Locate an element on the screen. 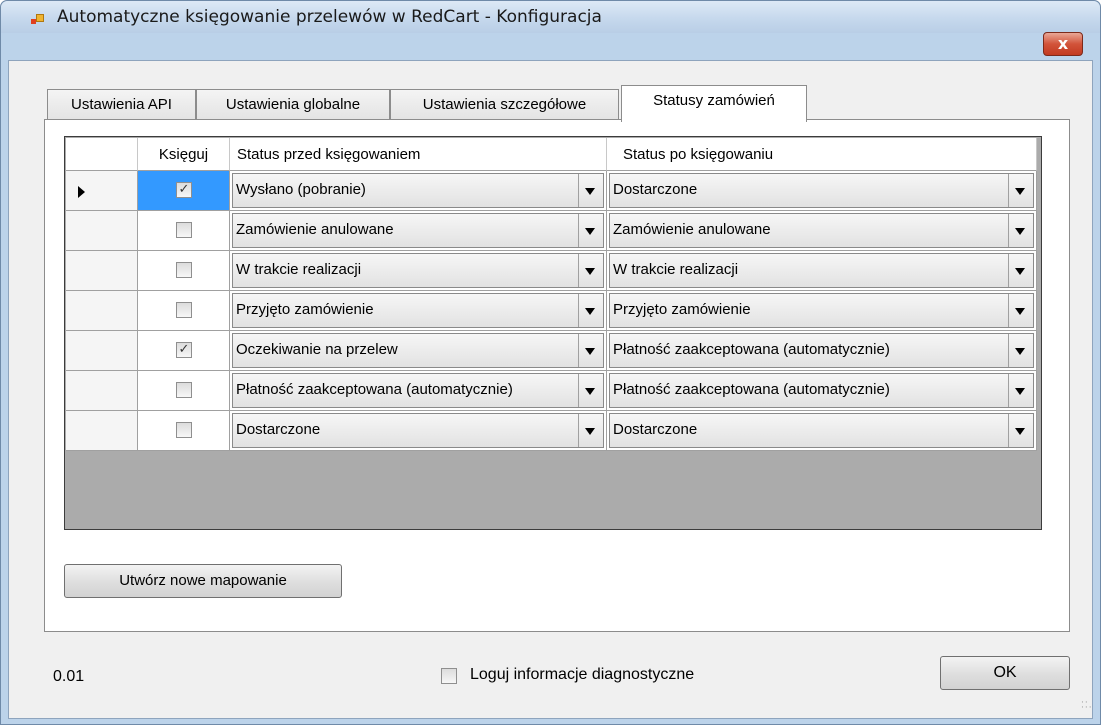  status-before-cell: Płatność zaakceptowana (automatycznie) is located at coordinates (418, 391).